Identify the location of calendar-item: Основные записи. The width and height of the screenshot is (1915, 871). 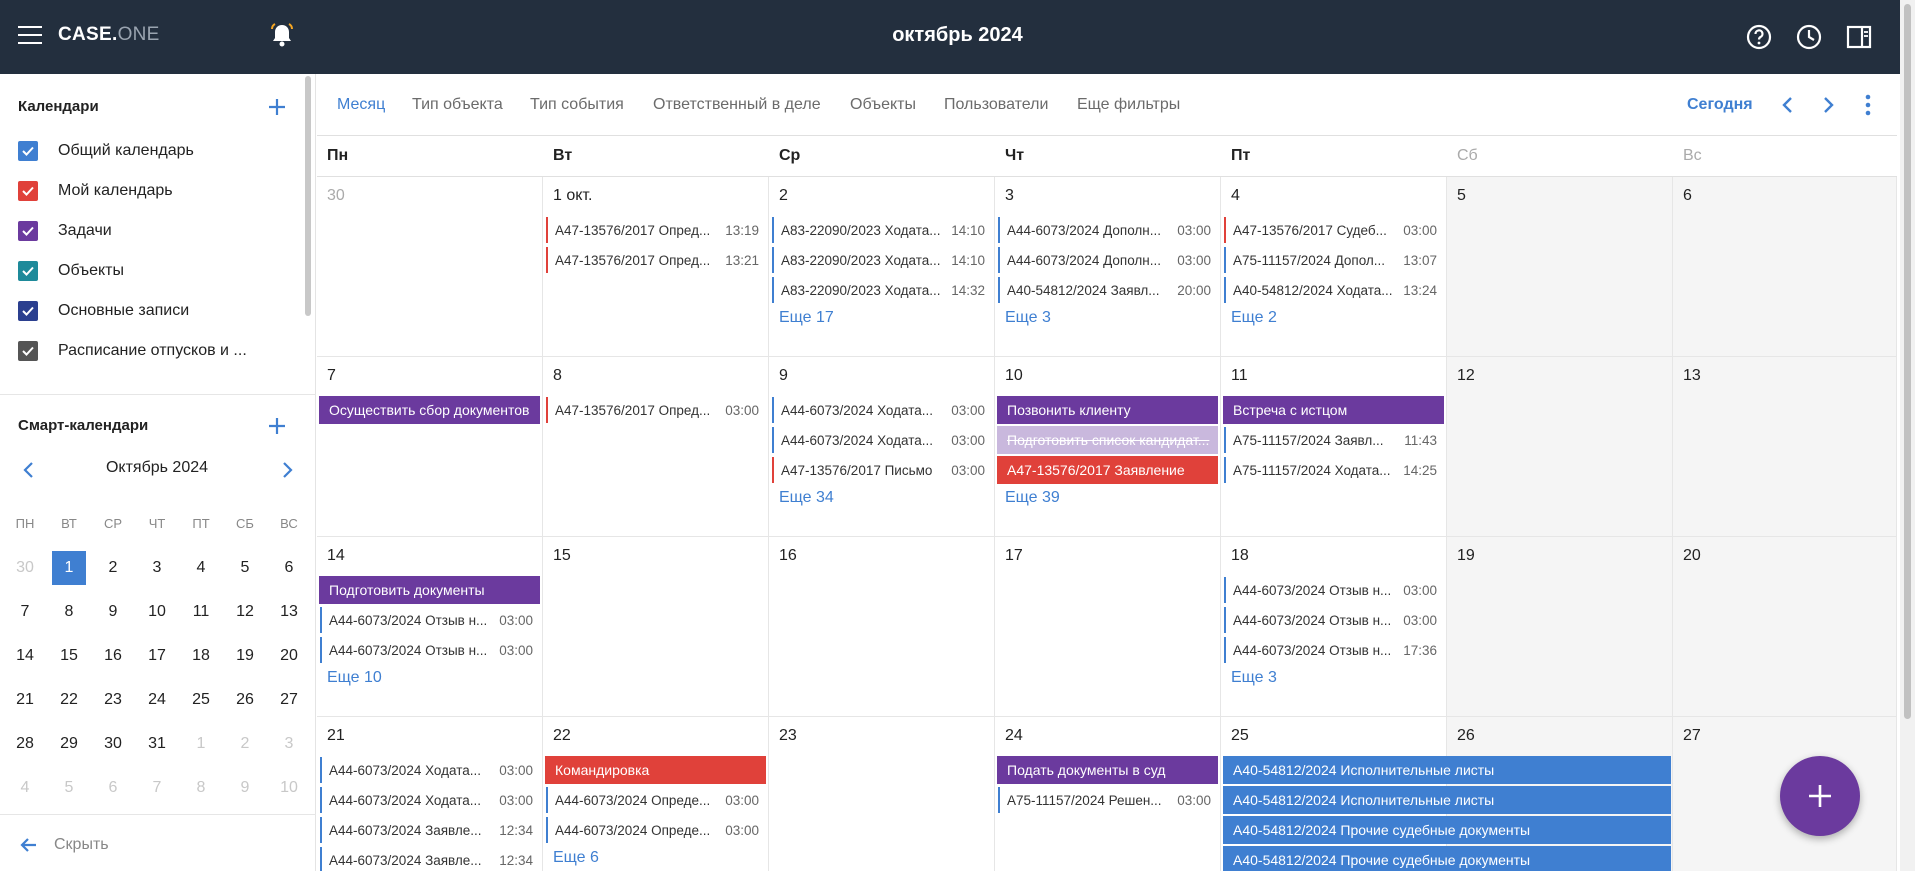
(103, 311).